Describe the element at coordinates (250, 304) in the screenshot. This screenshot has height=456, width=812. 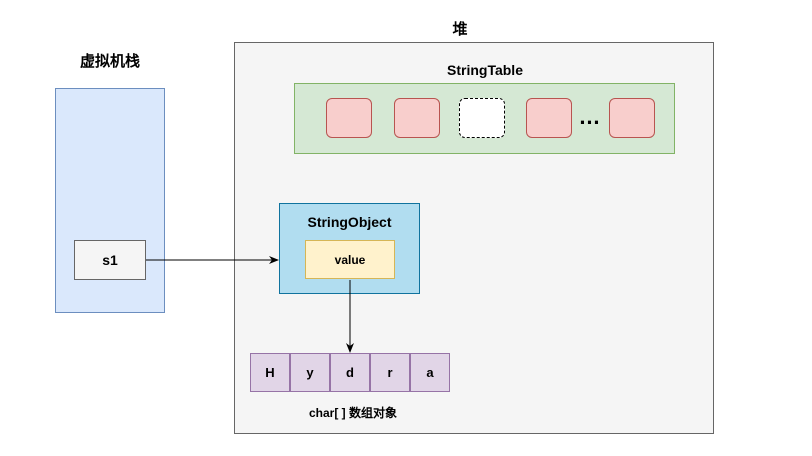
I see `connector-arrows` at that location.